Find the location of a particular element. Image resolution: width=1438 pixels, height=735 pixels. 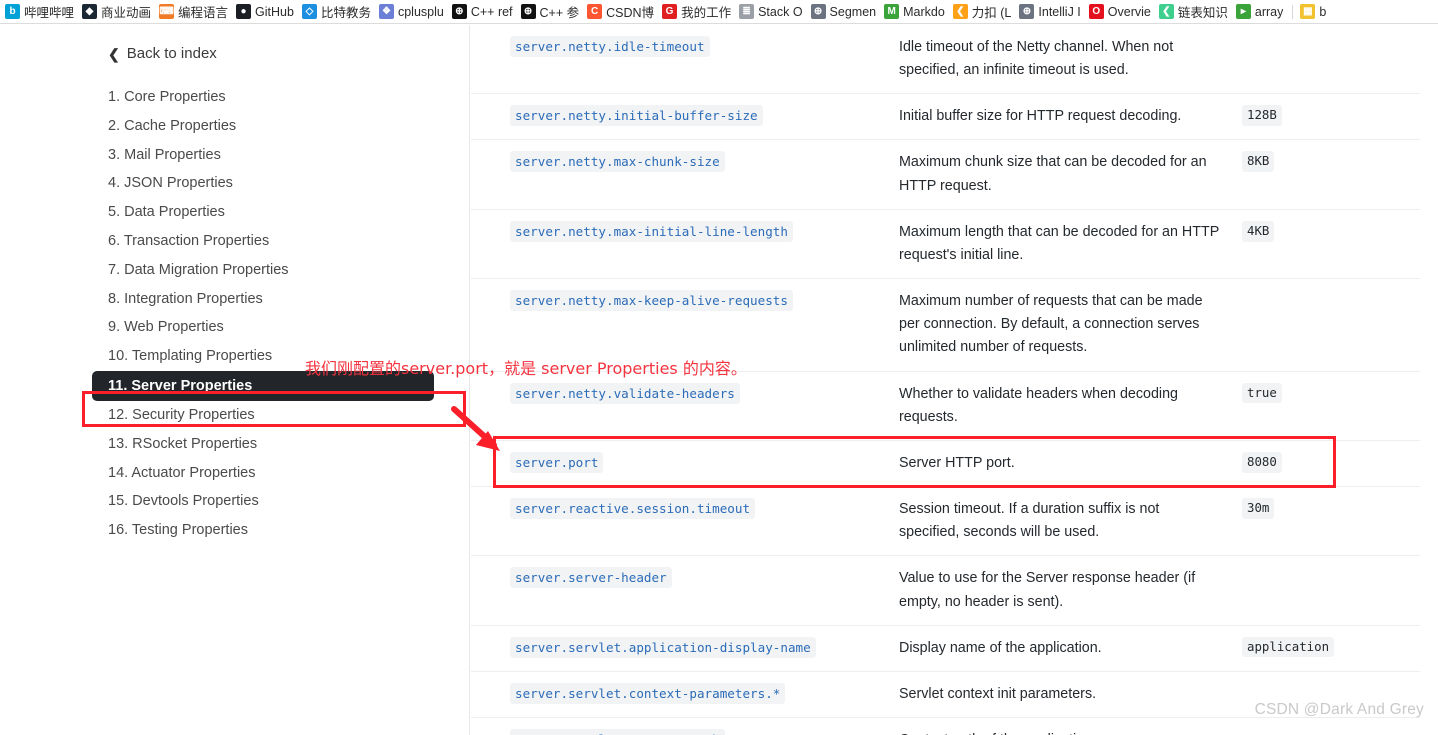

property-key-chip: server.netty.idle-timeout is located at coordinates (610, 46).